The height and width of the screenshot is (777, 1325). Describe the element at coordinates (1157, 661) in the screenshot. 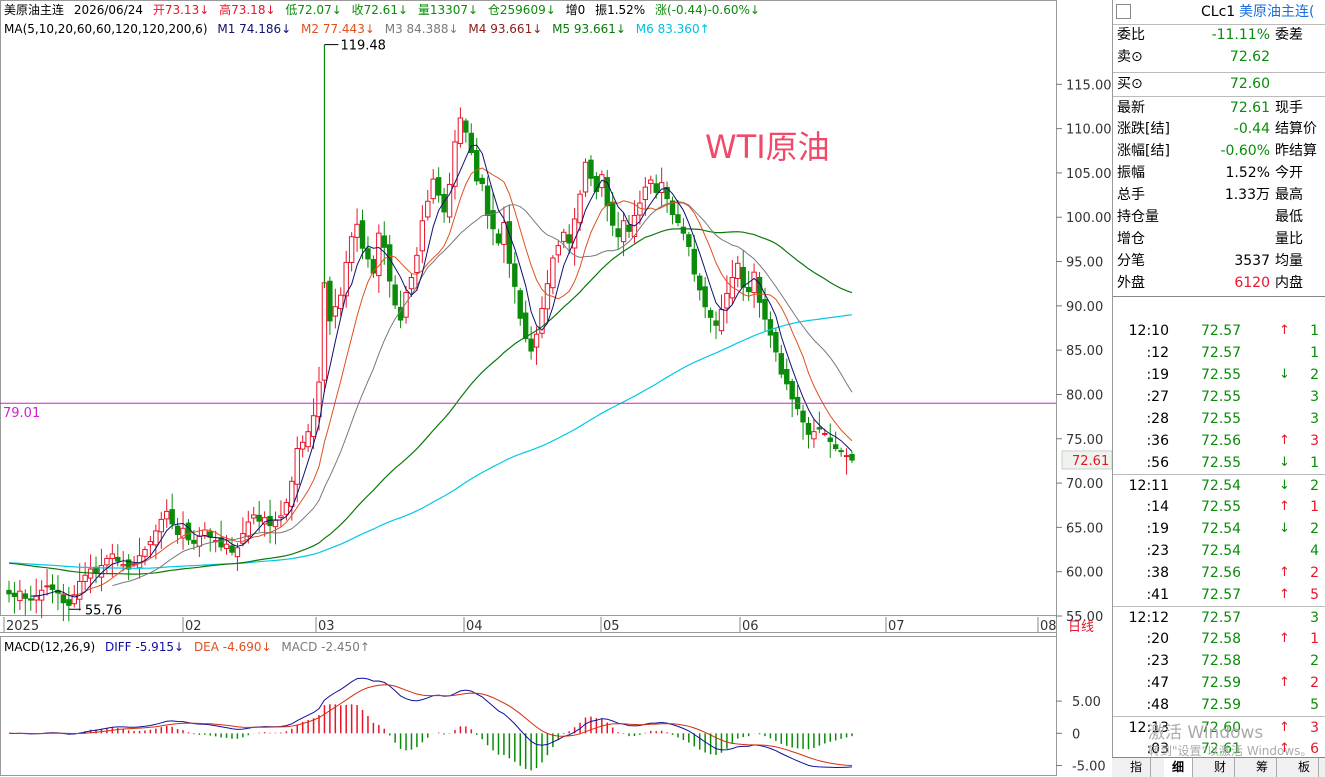

I see `tick-time: :23` at that location.